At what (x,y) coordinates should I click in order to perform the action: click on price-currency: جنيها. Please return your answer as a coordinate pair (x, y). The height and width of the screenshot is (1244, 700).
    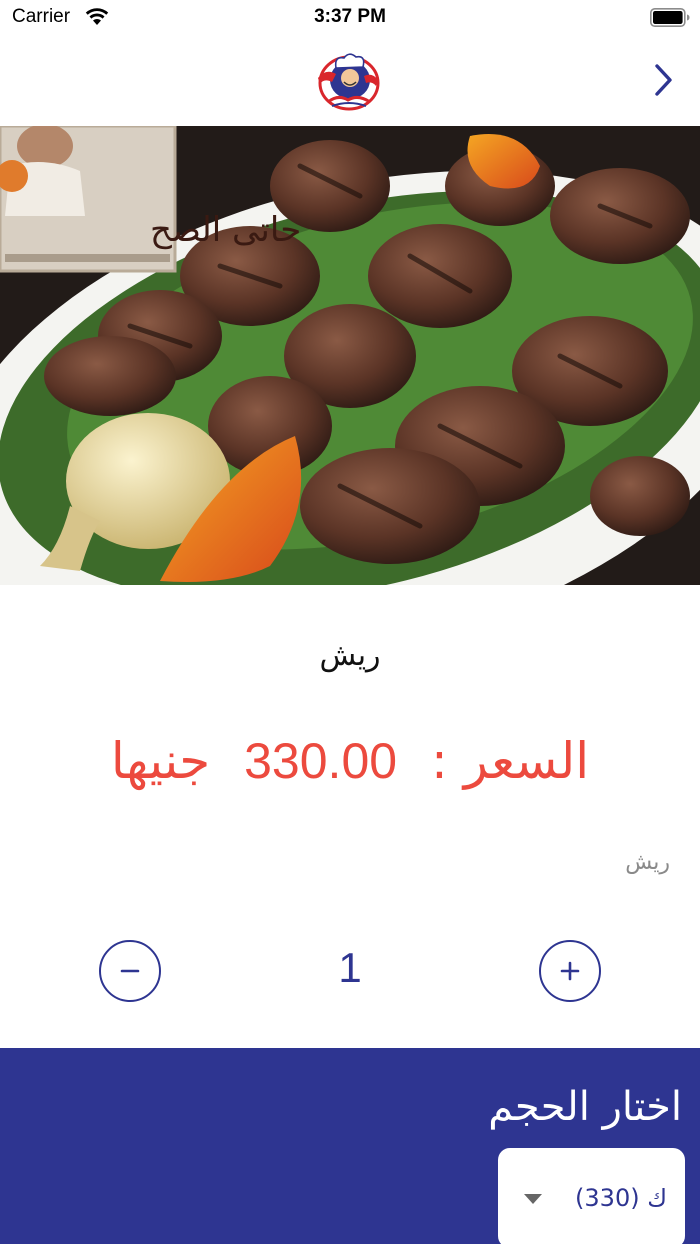
    Looking at the image, I should click on (160, 761).